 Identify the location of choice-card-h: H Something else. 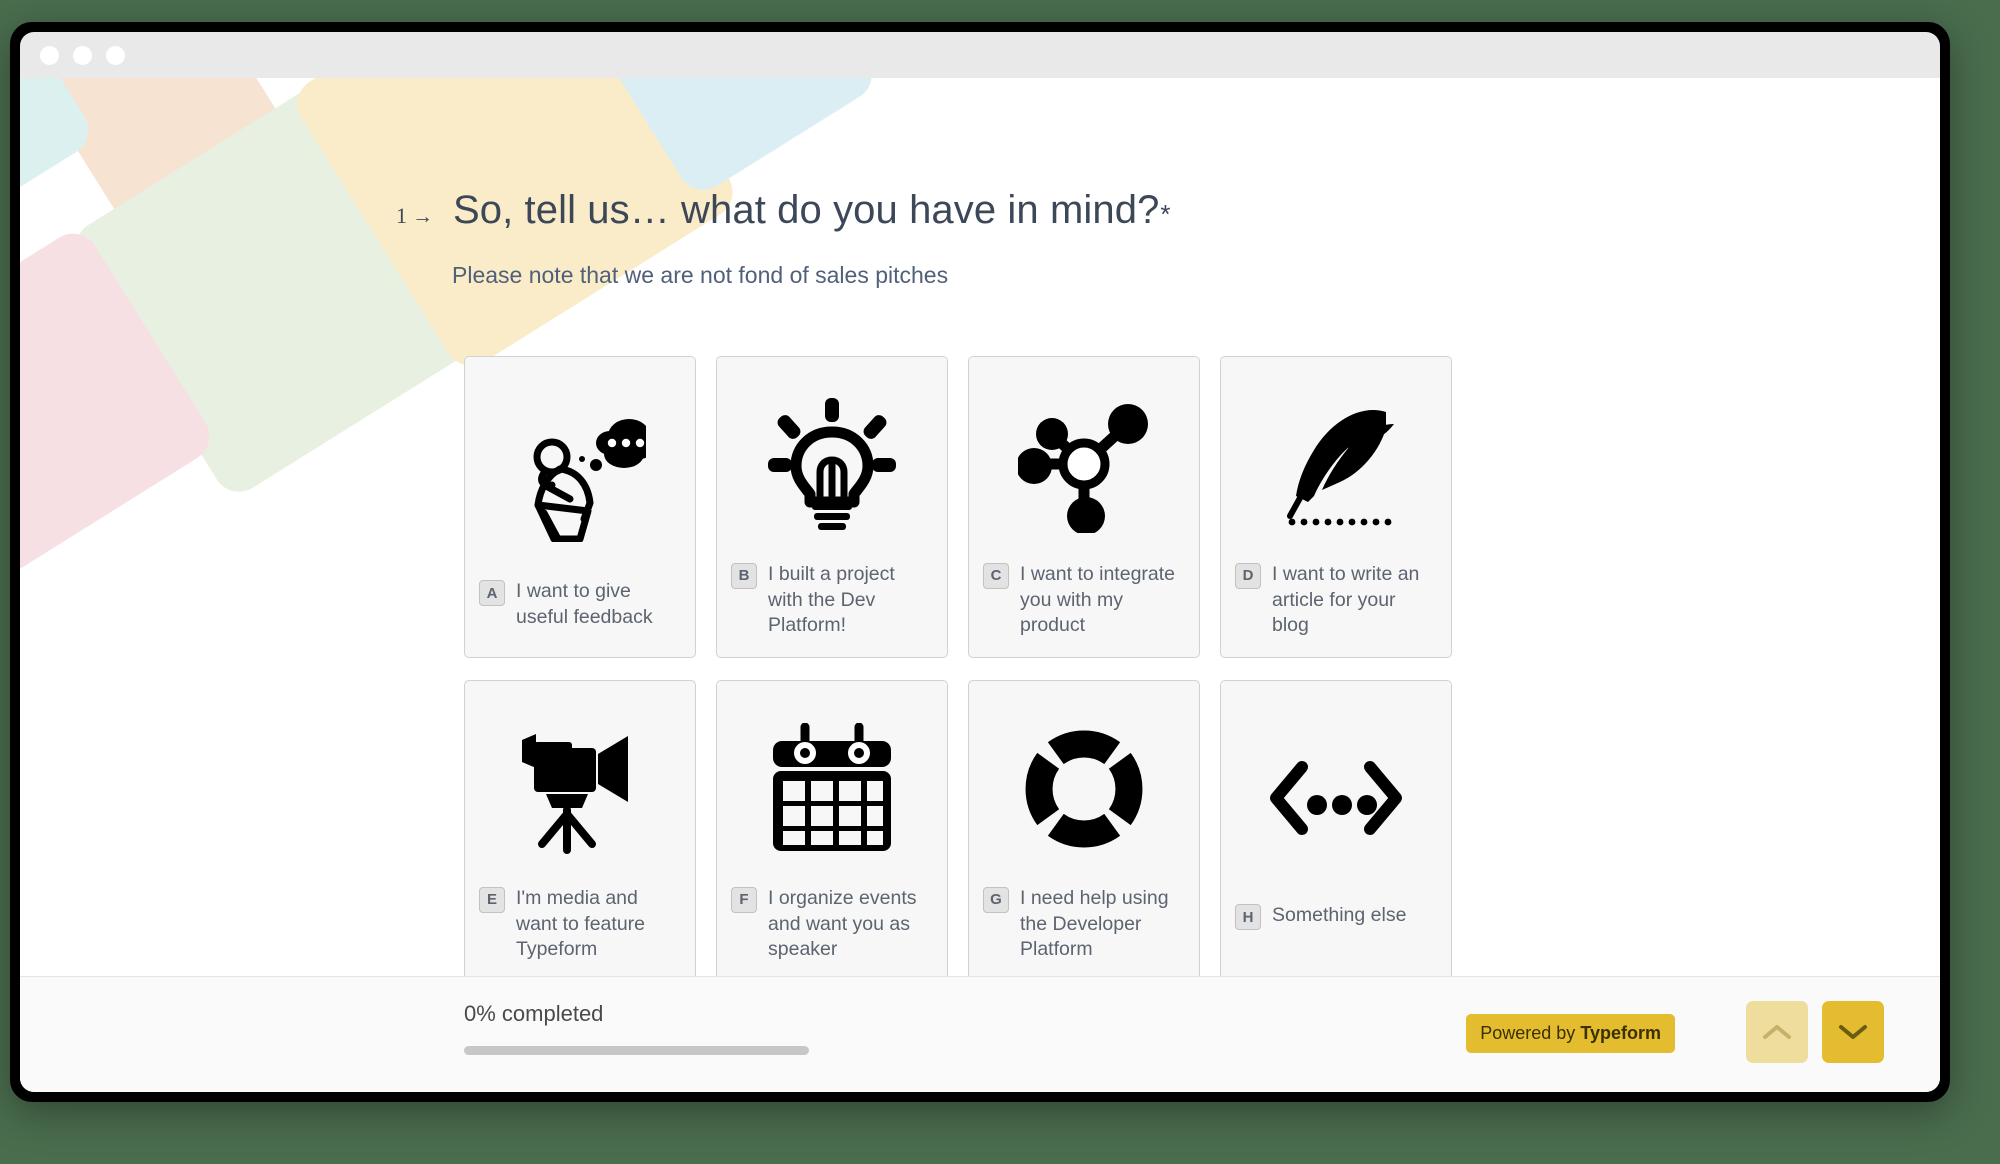
(1336, 831).